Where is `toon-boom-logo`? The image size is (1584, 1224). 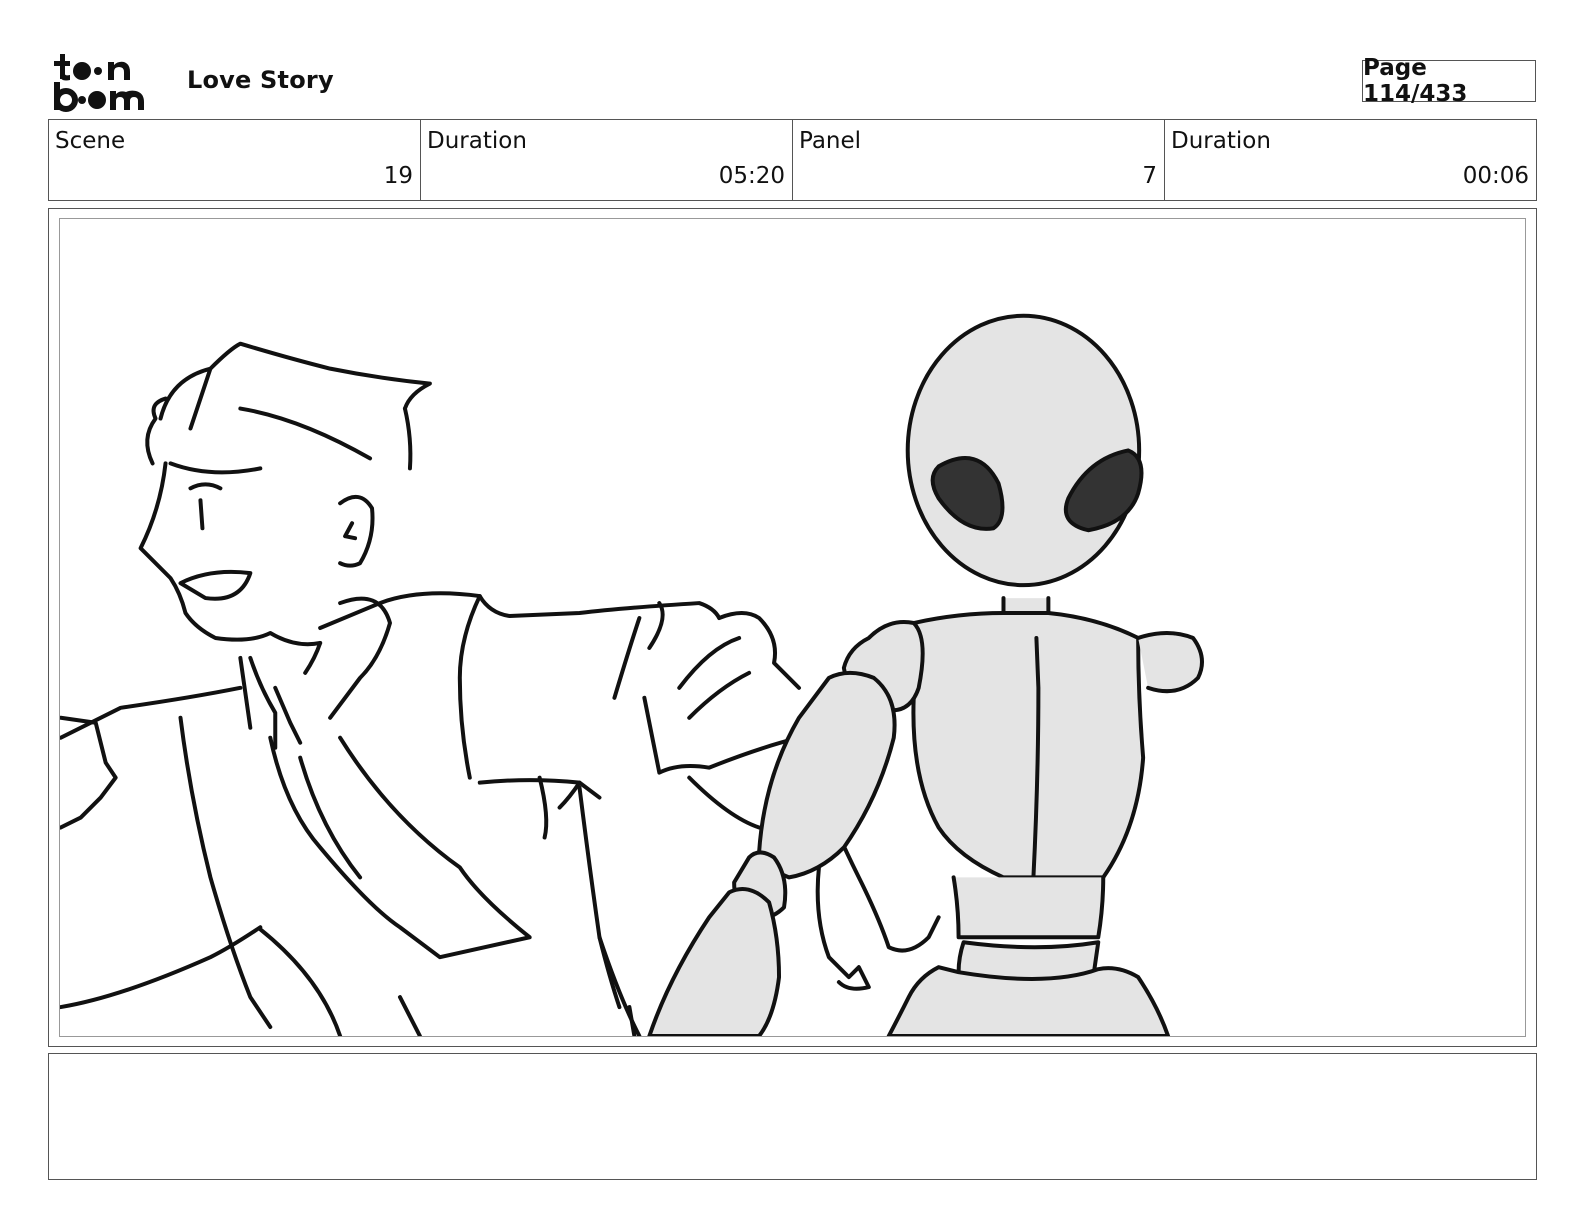
toon-boom-logo is located at coordinates (99, 83).